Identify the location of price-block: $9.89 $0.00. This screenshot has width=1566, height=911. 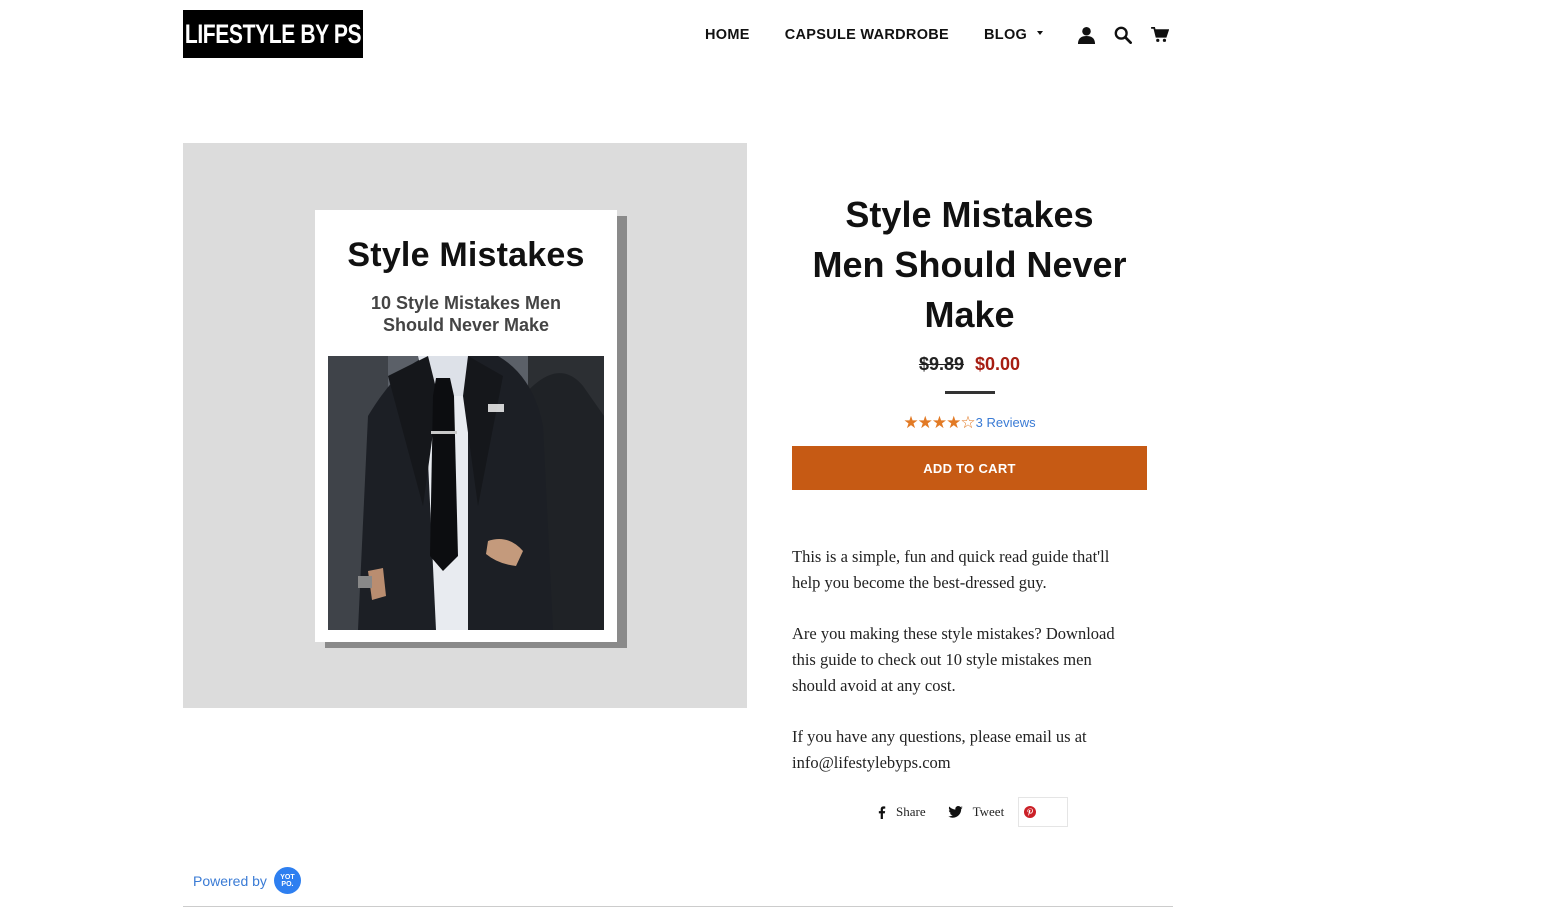
(969, 364).